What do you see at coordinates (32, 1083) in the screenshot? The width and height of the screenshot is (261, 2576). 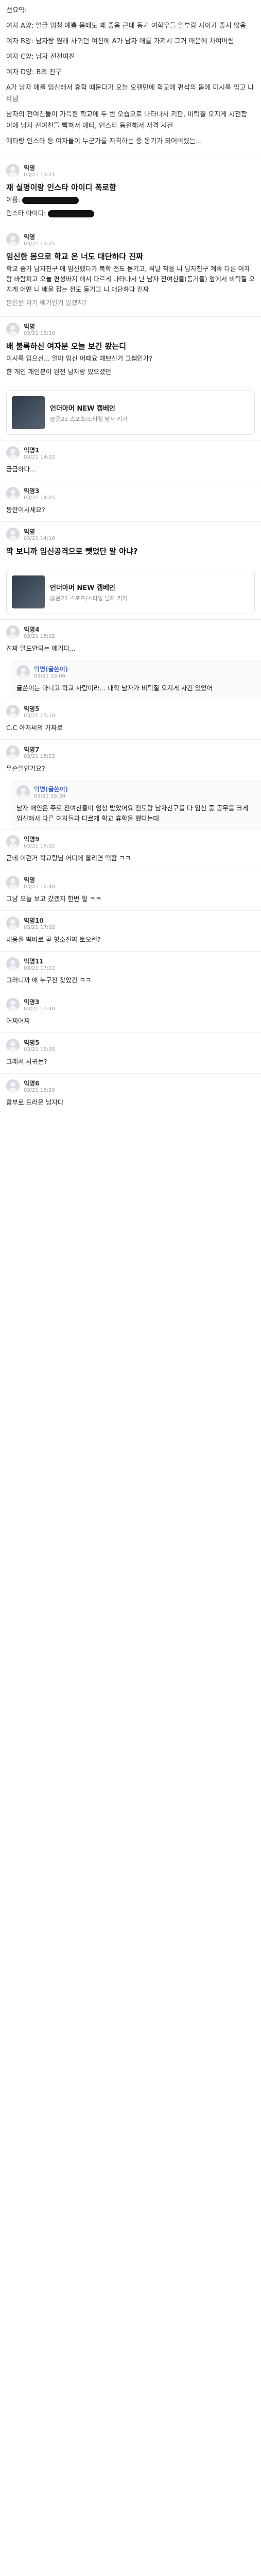 I see `author-name: 익명6` at bounding box center [32, 1083].